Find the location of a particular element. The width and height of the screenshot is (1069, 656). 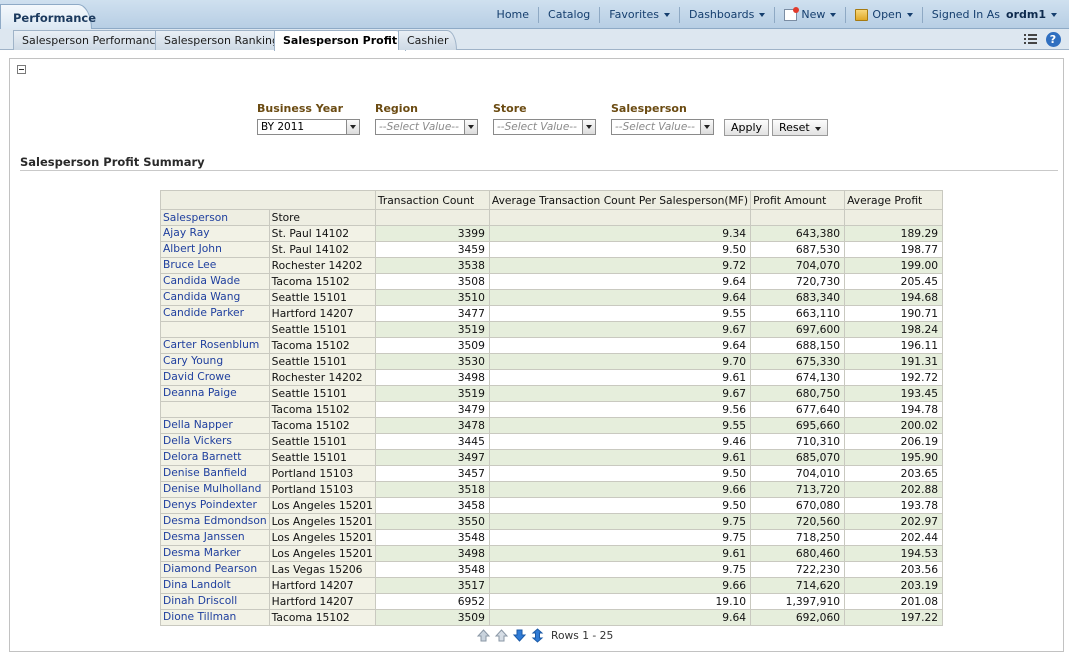

header-profit-amount: Profit Amount is located at coordinates (798, 200).